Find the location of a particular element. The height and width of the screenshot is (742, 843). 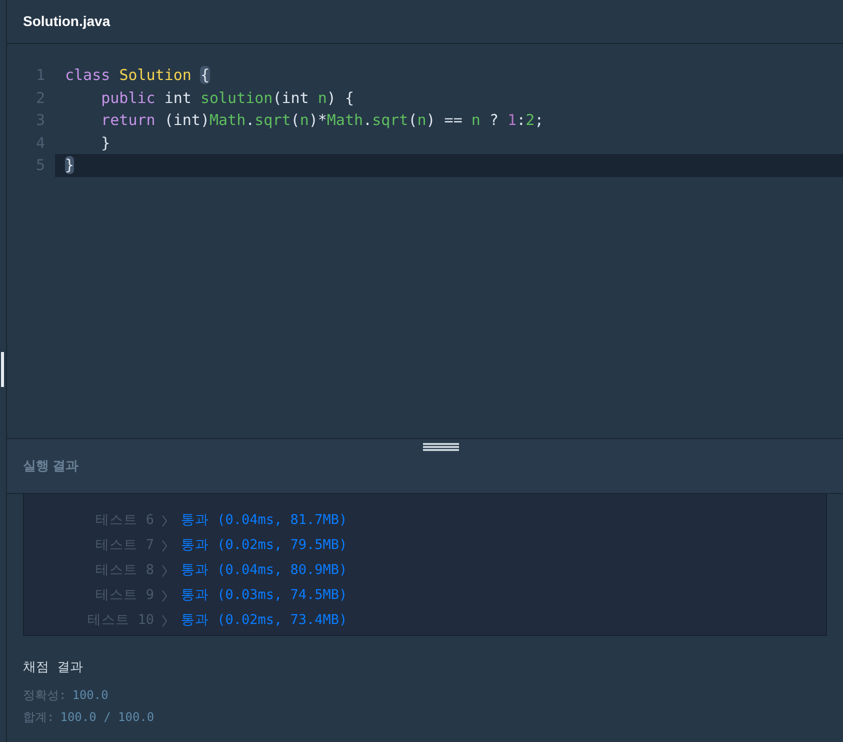

test-result: 통과 (0.04ms, 81.7MB) is located at coordinates (264, 520).